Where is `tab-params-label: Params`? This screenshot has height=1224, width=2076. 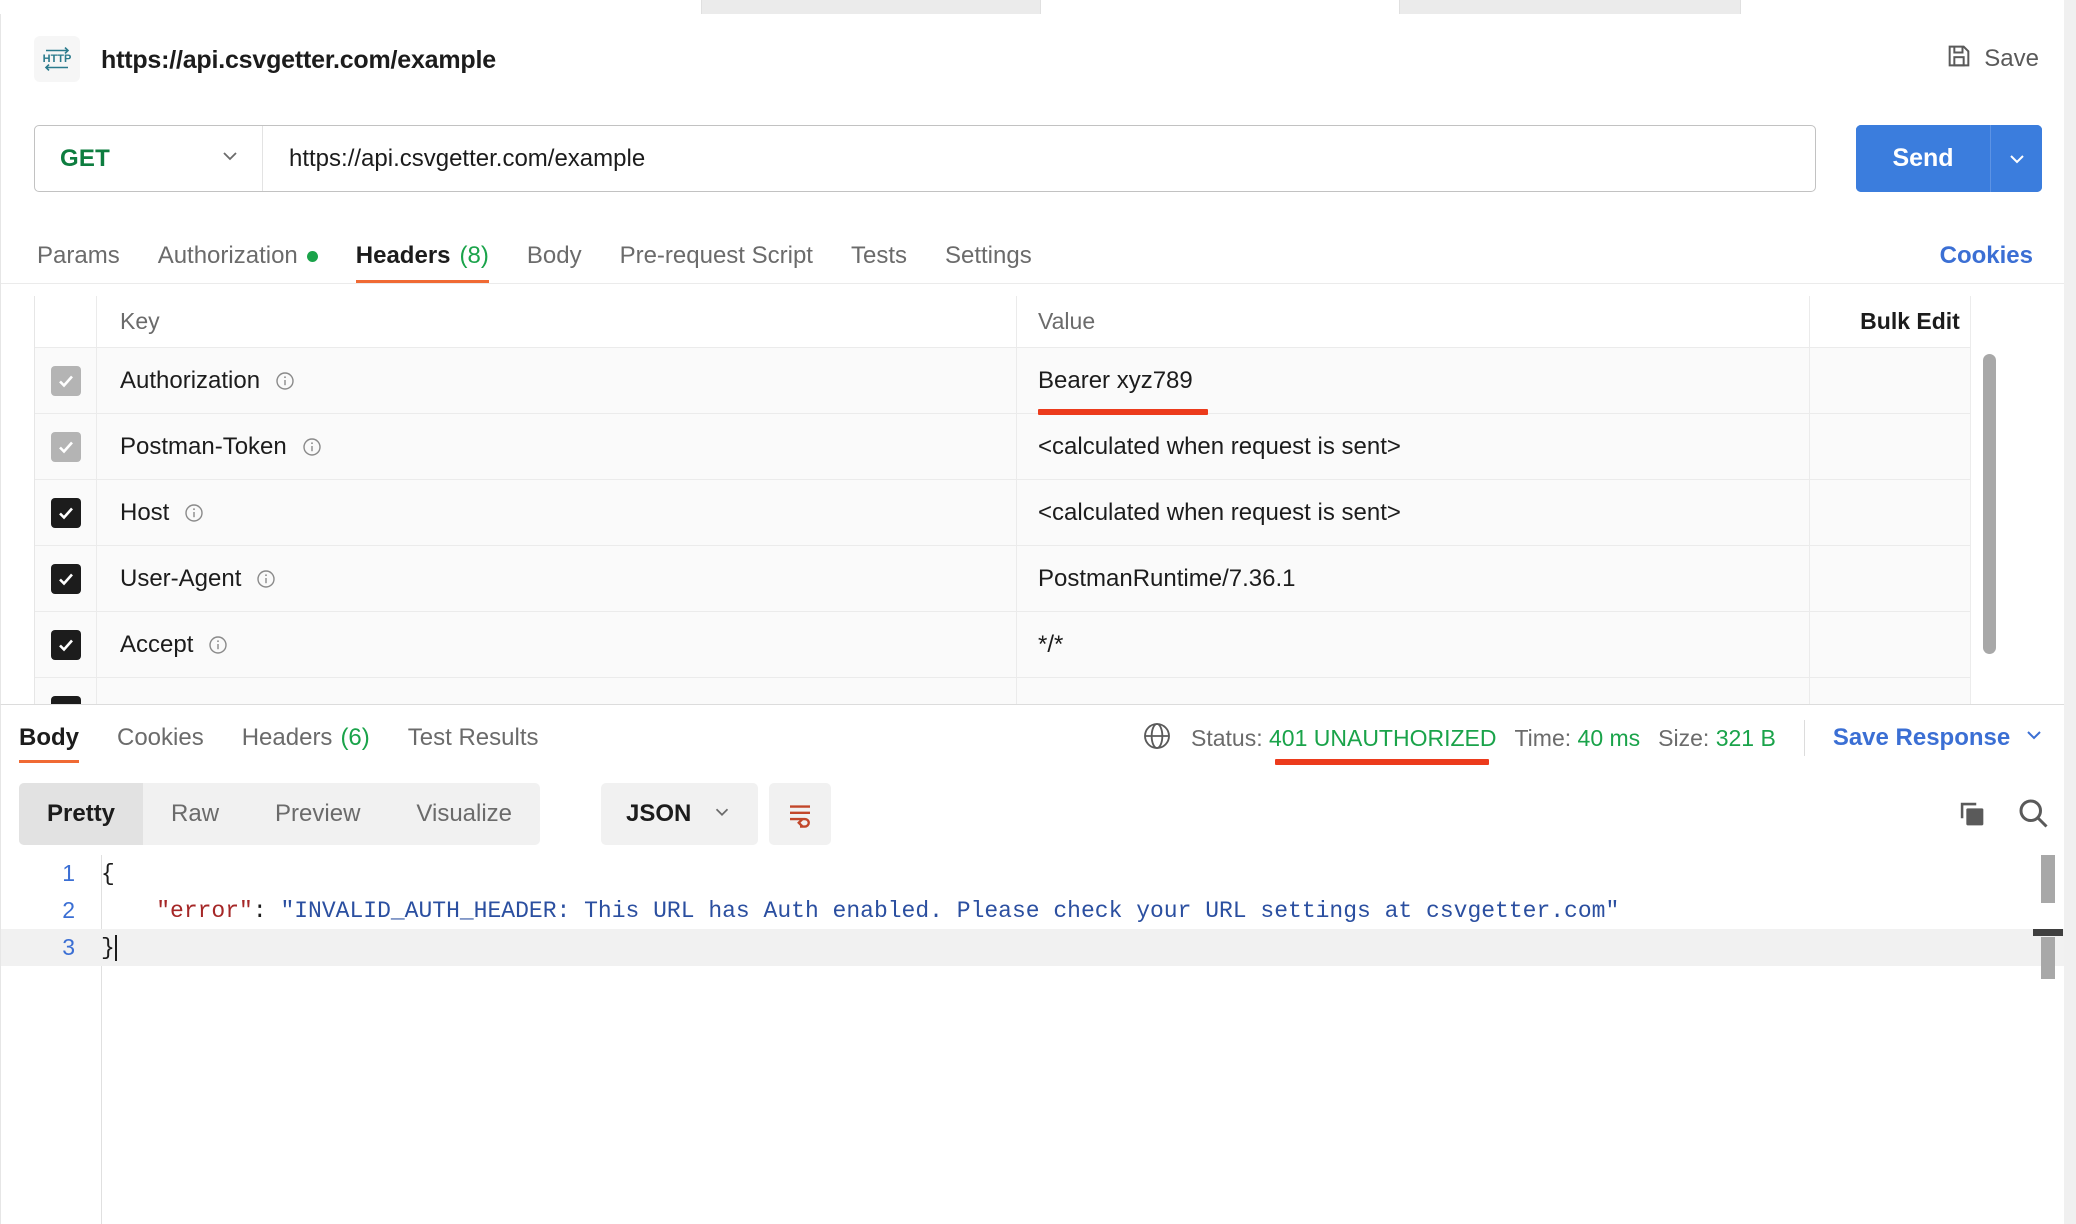 tab-params-label: Params is located at coordinates (78, 255).